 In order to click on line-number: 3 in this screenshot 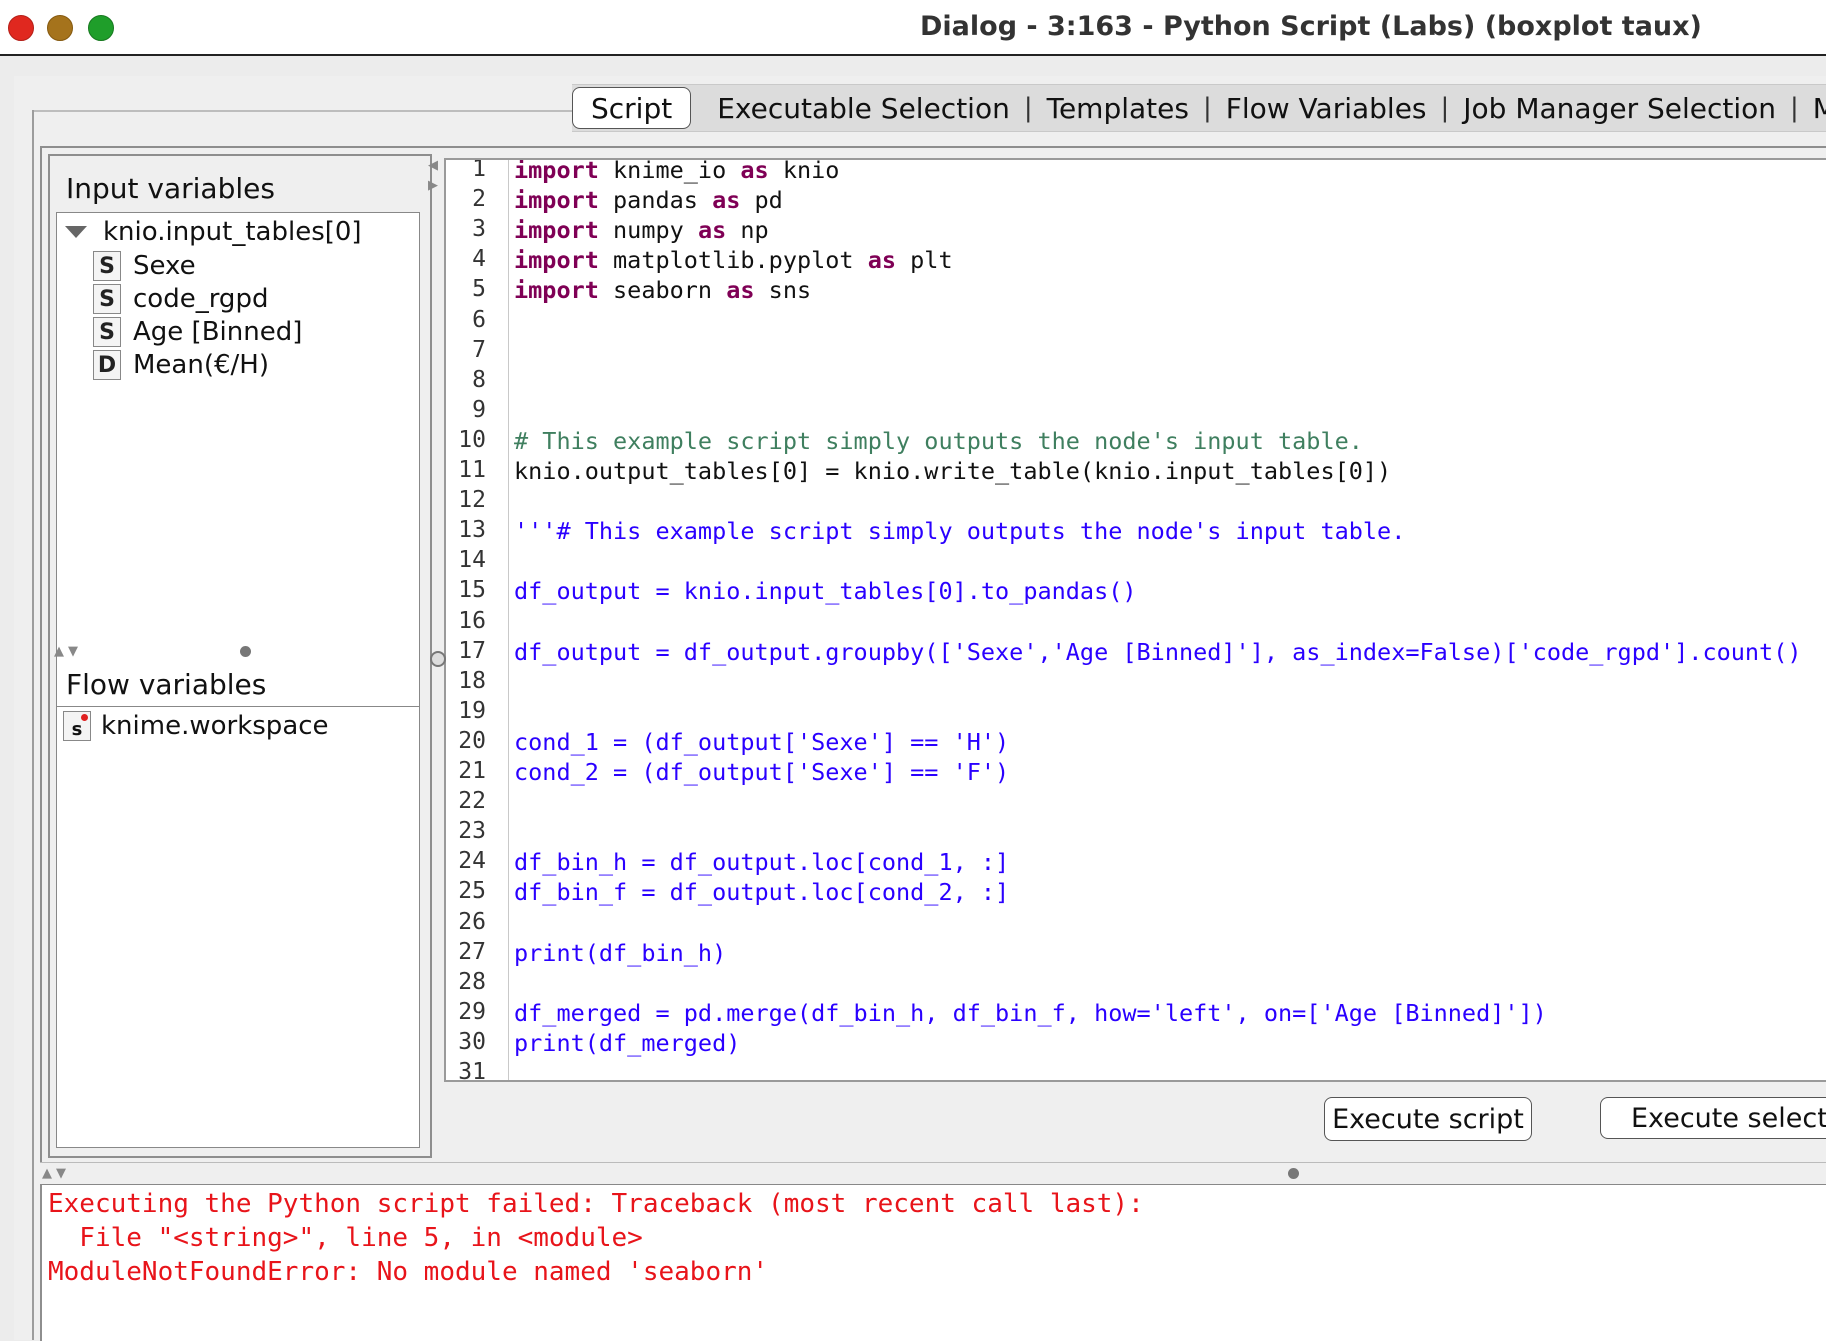, I will do `click(479, 229)`.